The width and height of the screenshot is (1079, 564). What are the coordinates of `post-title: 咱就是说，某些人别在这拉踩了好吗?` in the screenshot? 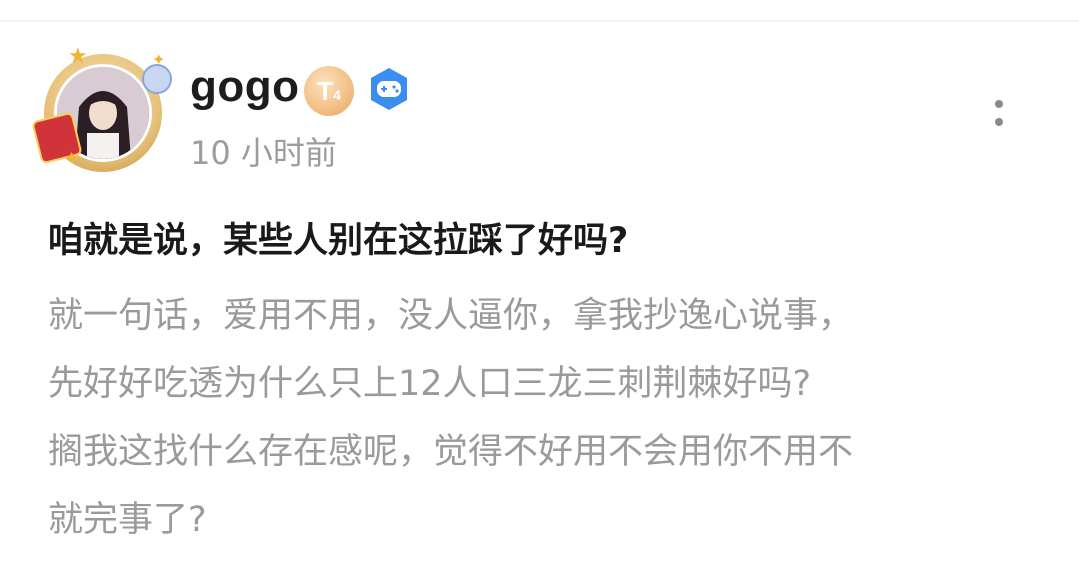 It's located at (338, 241).